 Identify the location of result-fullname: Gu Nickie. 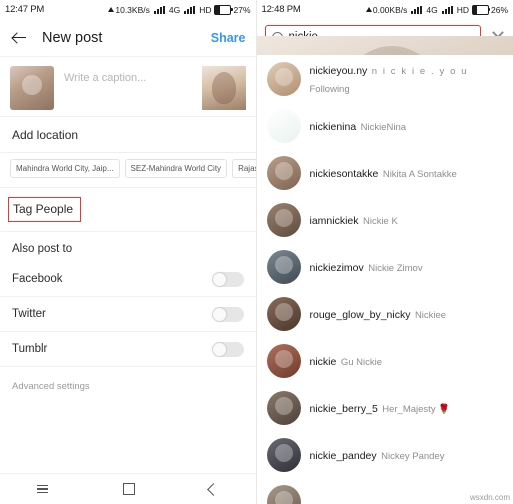
(361, 362).